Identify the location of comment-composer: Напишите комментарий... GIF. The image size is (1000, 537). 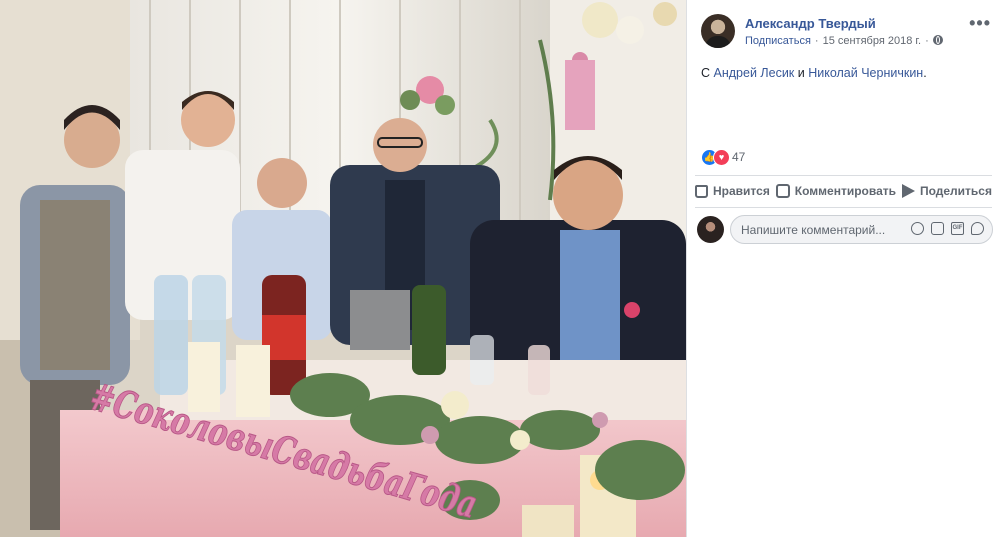
(845, 230).